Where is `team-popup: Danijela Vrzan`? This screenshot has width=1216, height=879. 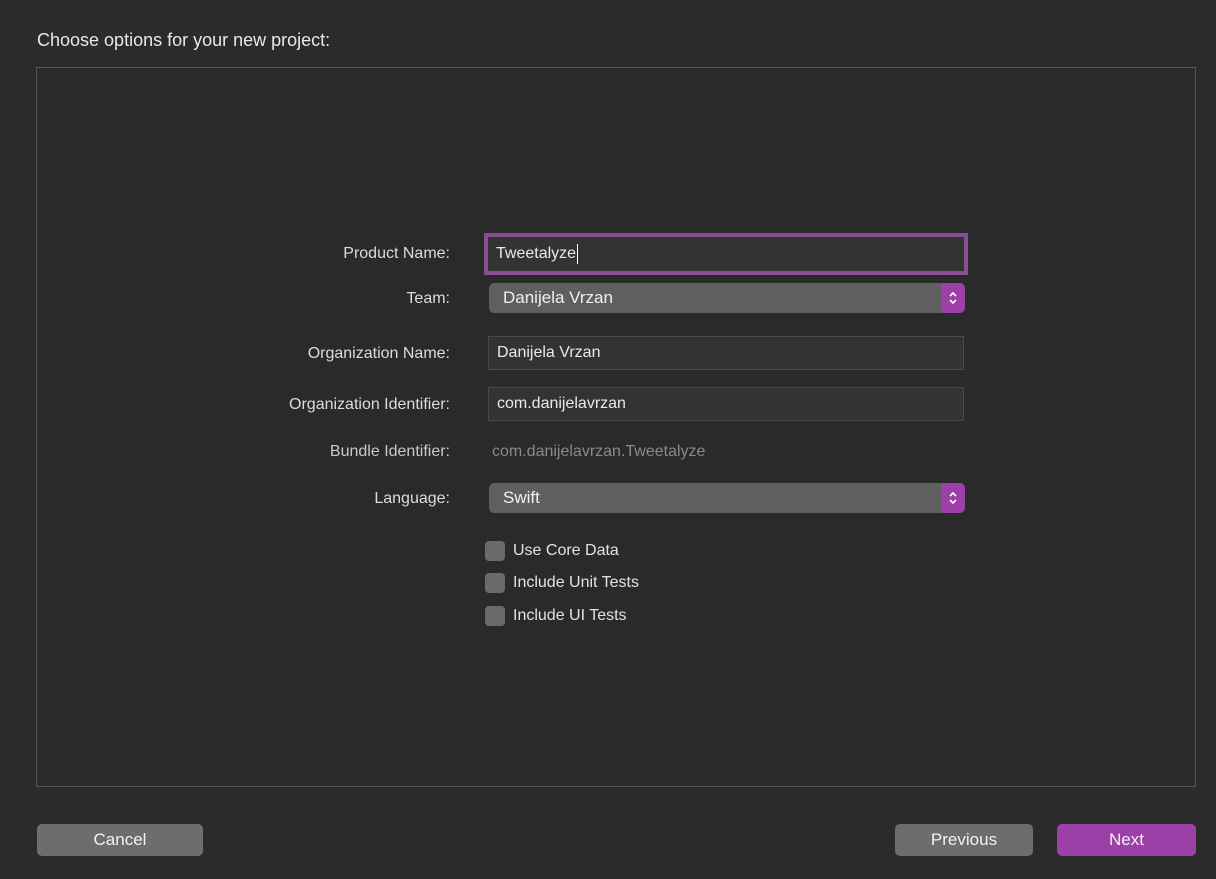 team-popup: Danijela Vrzan is located at coordinates (727, 298).